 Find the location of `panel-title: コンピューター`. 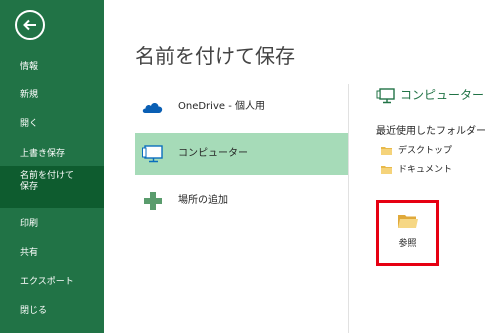

panel-title: コンピューター is located at coordinates (442, 95).